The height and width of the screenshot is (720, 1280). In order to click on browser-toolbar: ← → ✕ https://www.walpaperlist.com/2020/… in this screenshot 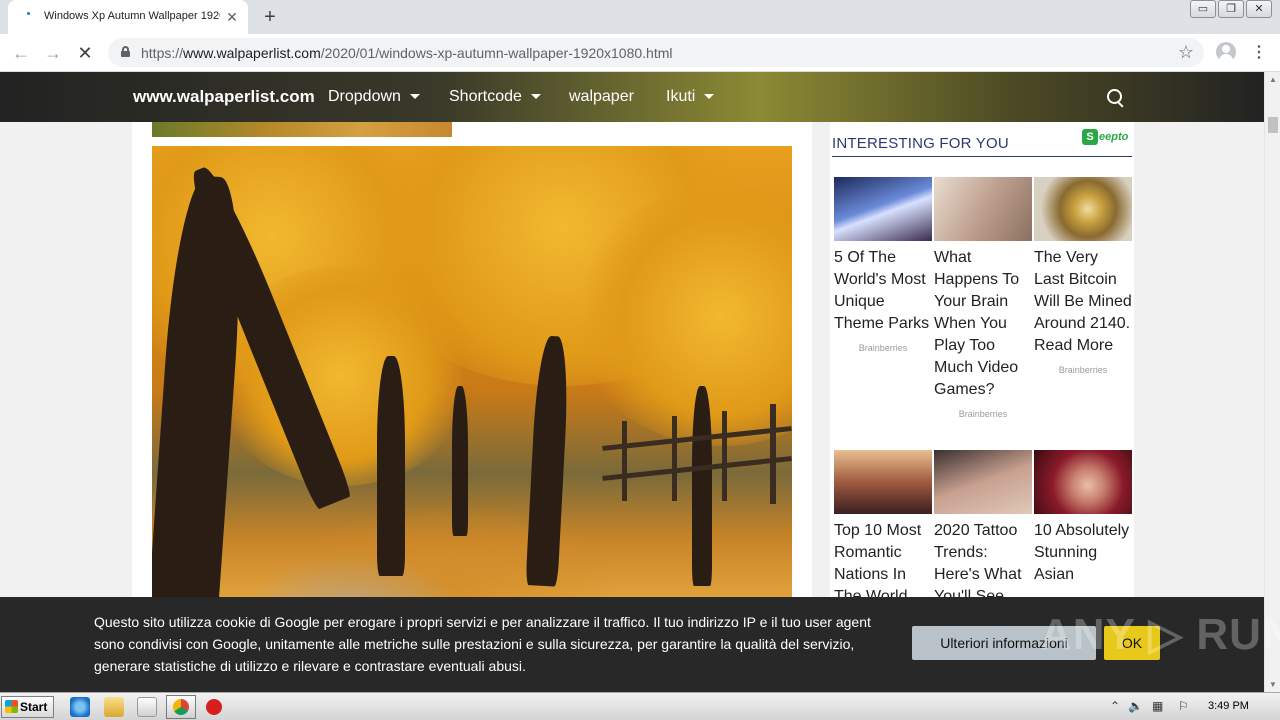, I will do `click(640, 53)`.